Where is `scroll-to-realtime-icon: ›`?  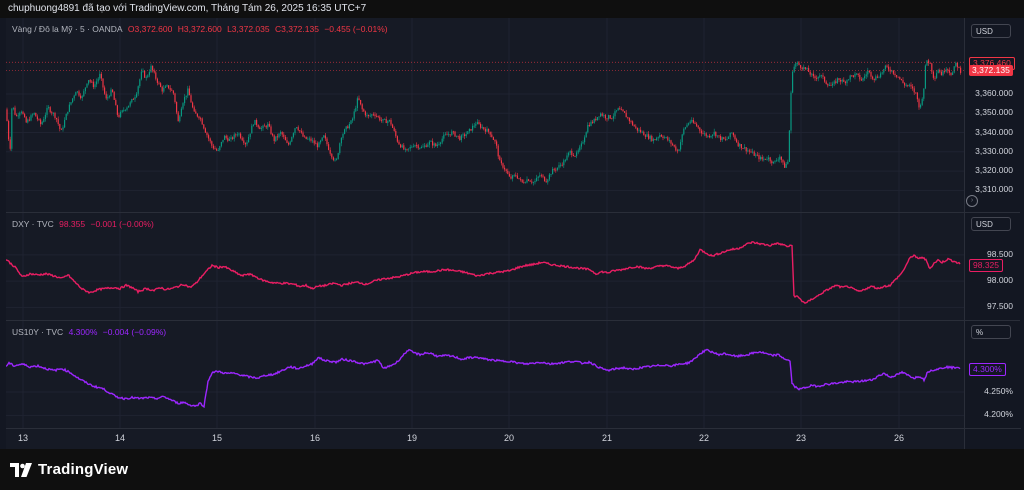
scroll-to-realtime-icon: › is located at coordinates (972, 201).